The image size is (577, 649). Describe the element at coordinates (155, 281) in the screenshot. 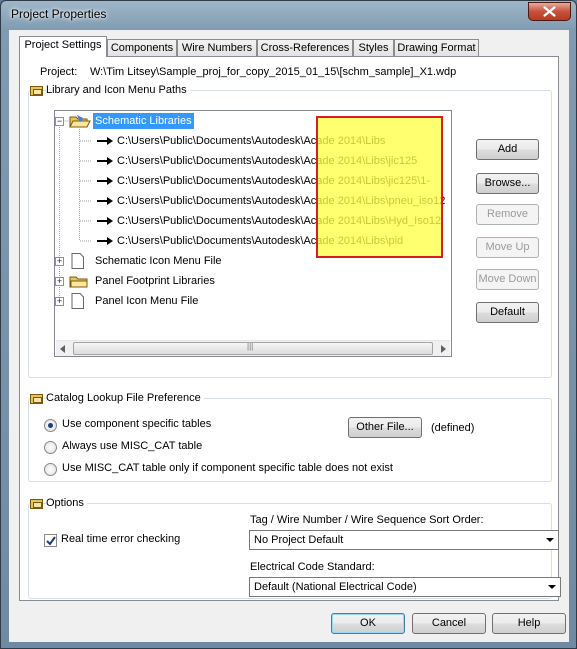

I see `tree-item-panel-footprint: Panel Footprint Libraries` at that location.